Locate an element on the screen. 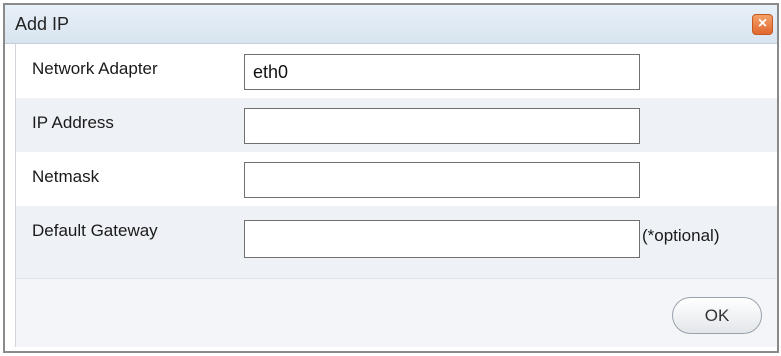 This screenshot has width=781, height=356. ok-button: OK is located at coordinates (717, 315).